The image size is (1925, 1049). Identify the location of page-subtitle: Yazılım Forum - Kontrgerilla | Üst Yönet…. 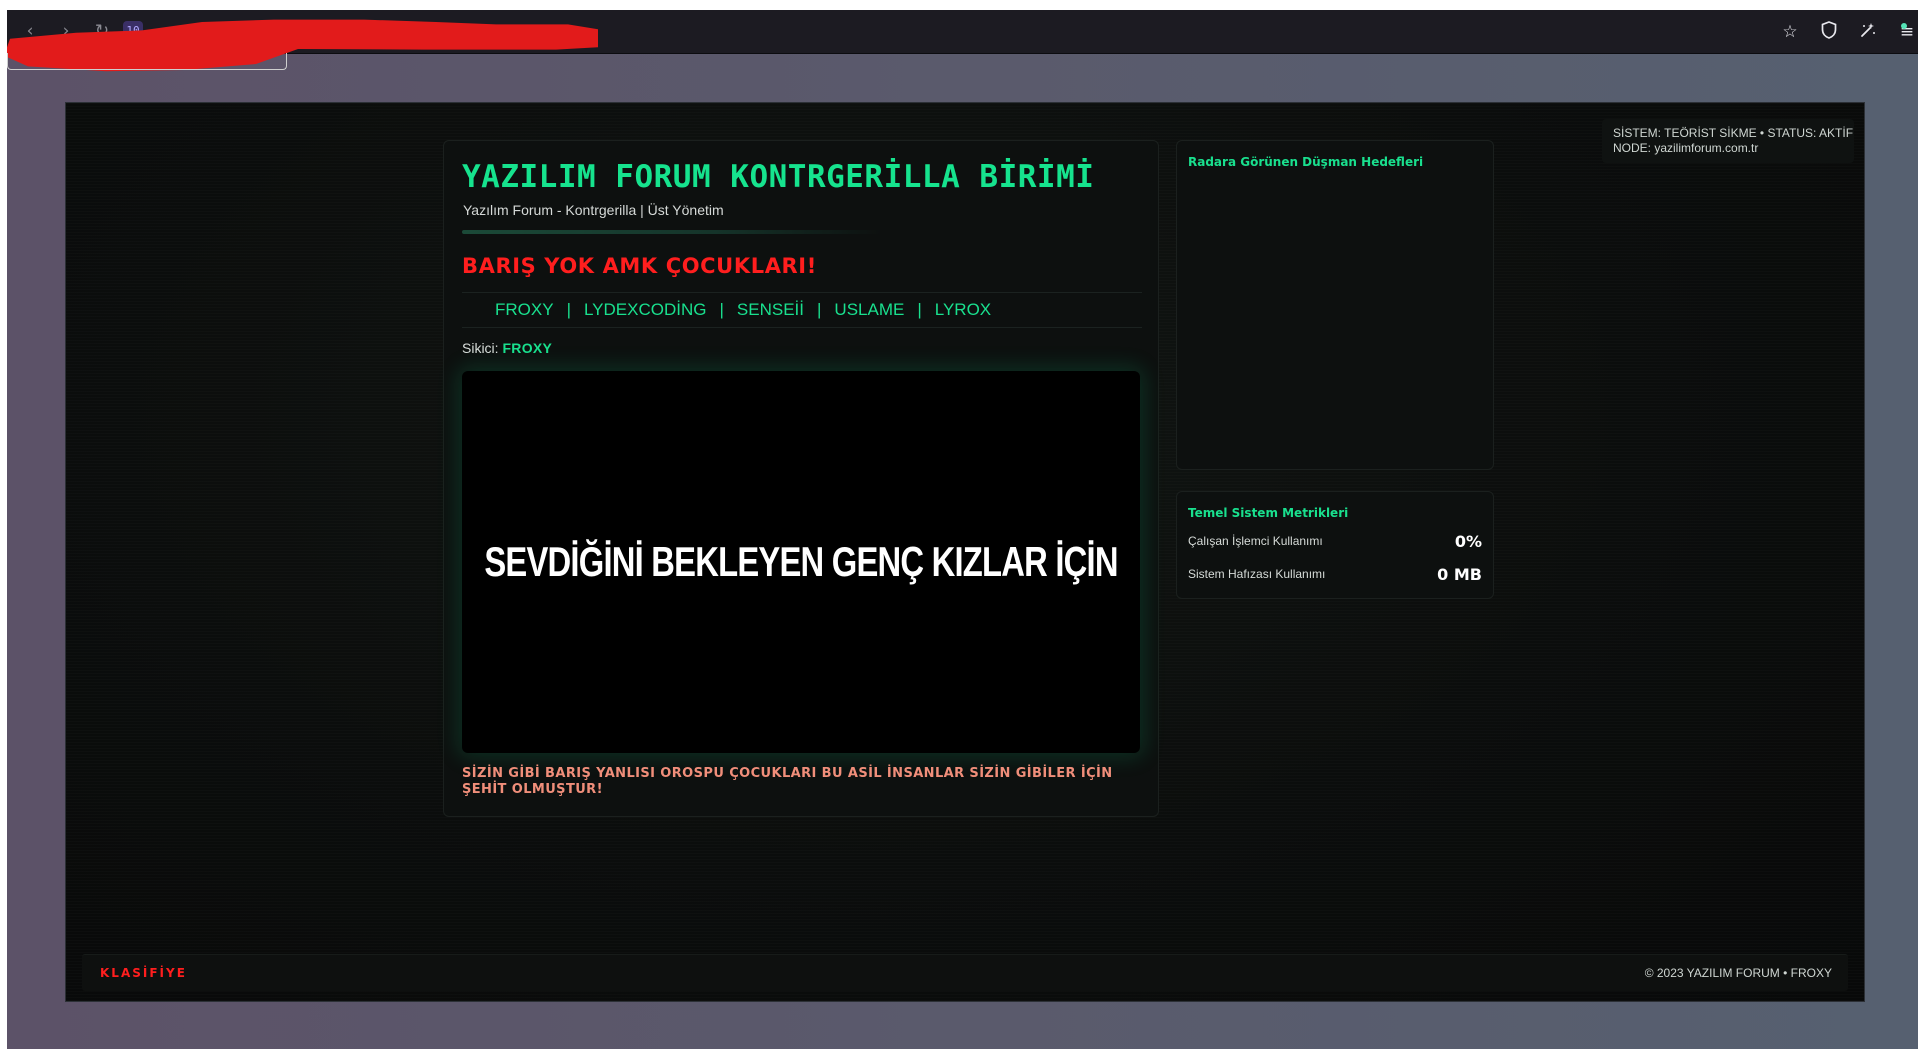
(593, 210).